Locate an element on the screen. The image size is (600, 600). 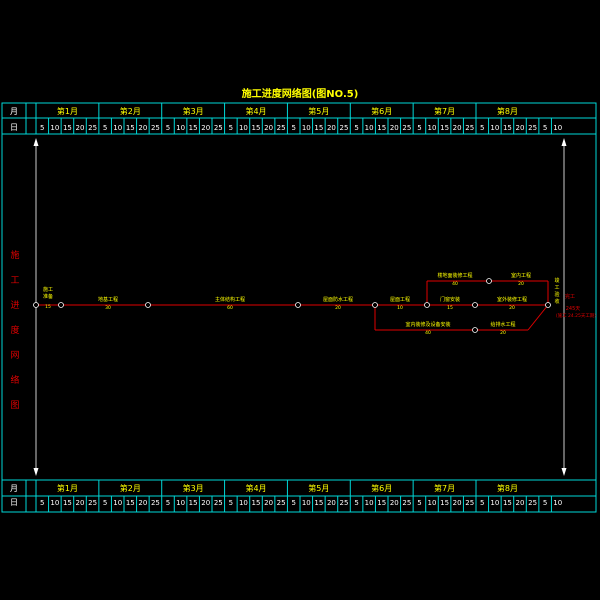
task-label: 屋面工程 is located at coordinates (400, 299).